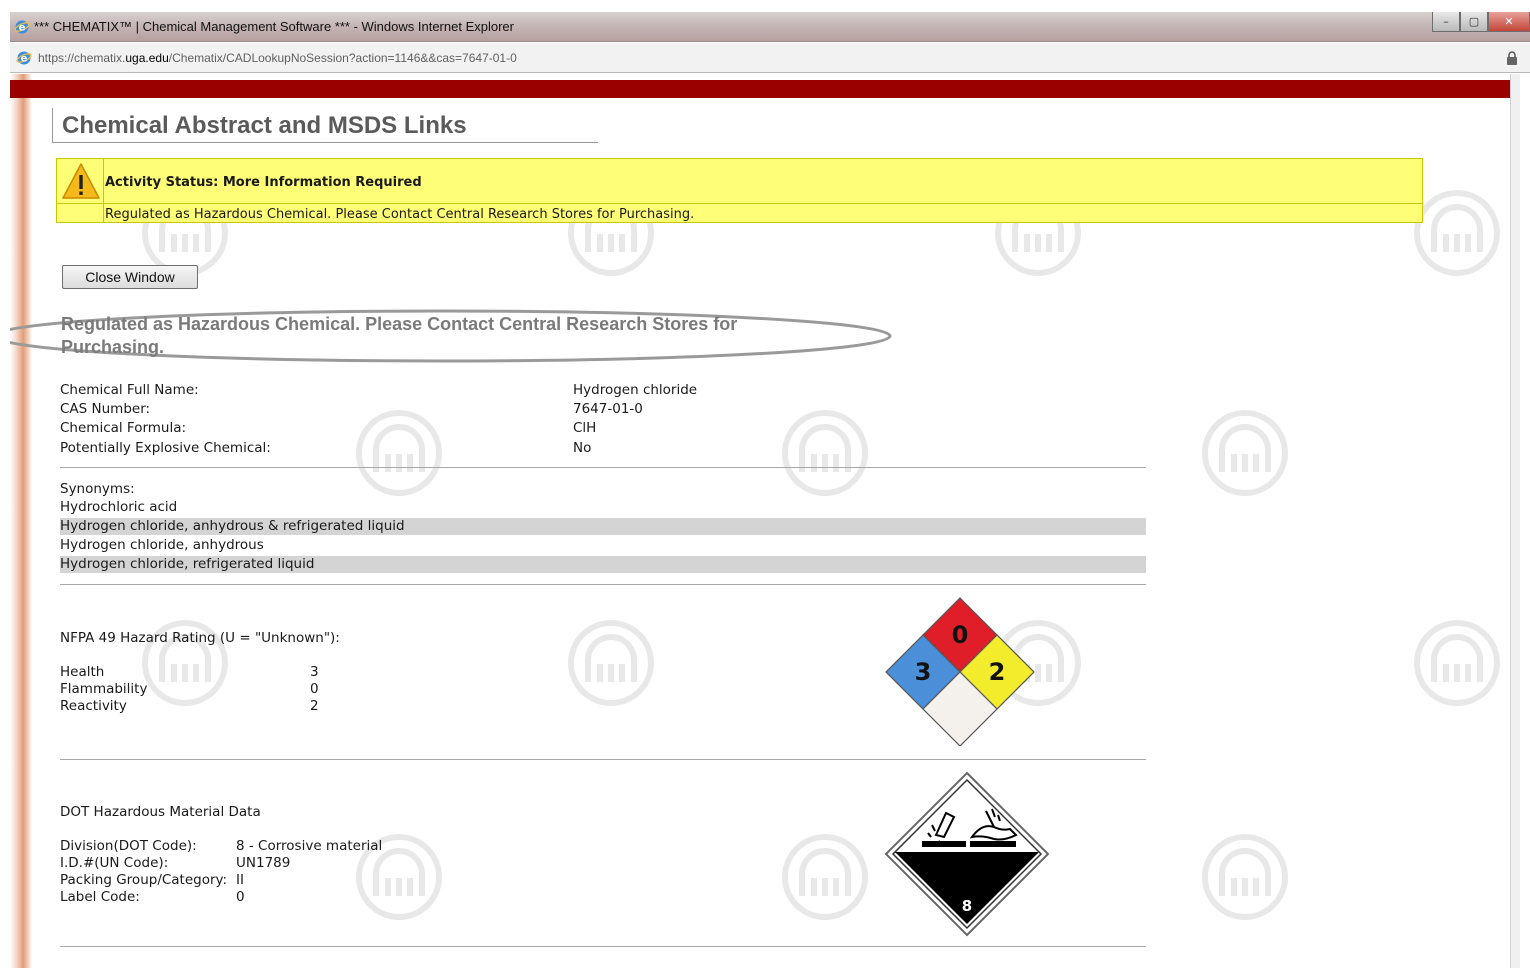  What do you see at coordinates (635, 390) in the screenshot?
I see `chemical-name-value: Hydrogen chloride` at bounding box center [635, 390].